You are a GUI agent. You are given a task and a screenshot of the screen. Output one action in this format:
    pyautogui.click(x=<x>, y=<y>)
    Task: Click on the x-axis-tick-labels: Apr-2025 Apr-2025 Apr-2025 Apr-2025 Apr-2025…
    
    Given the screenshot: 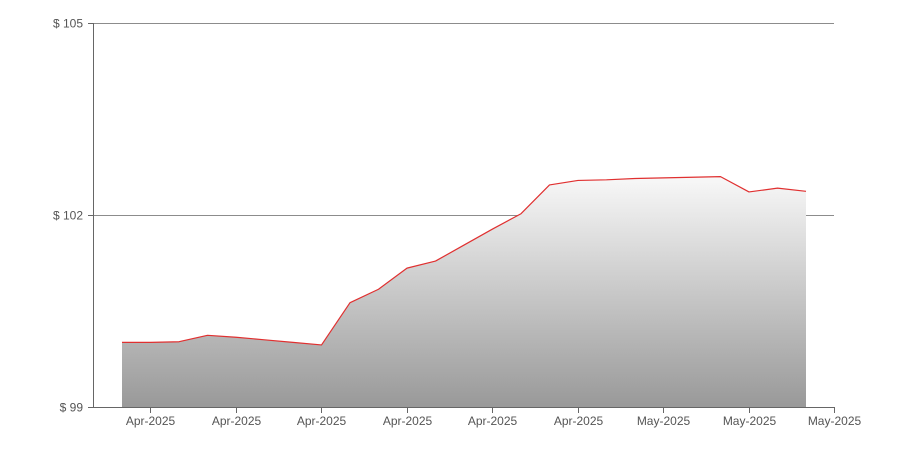 What is the action you would take?
    pyautogui.click(x=494, y=417)
    